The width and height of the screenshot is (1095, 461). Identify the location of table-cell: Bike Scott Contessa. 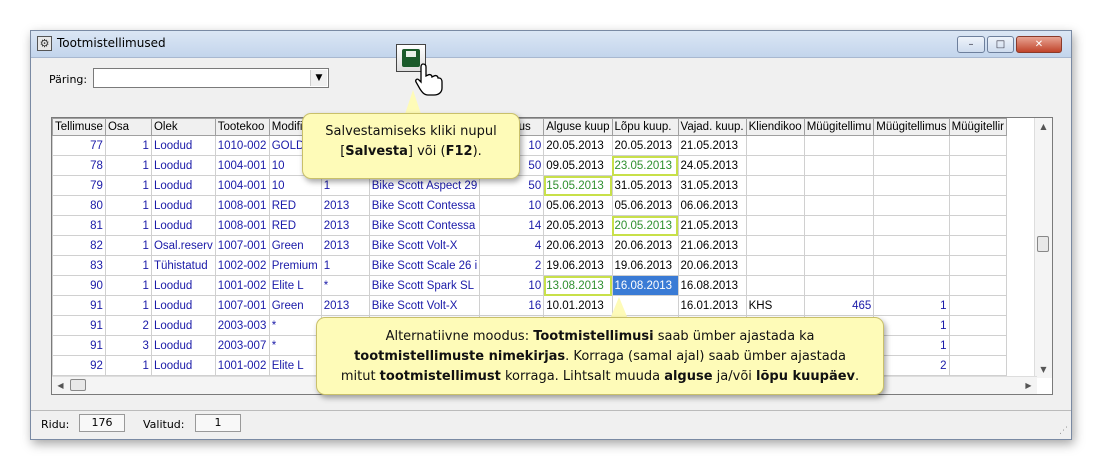
(424, 225).